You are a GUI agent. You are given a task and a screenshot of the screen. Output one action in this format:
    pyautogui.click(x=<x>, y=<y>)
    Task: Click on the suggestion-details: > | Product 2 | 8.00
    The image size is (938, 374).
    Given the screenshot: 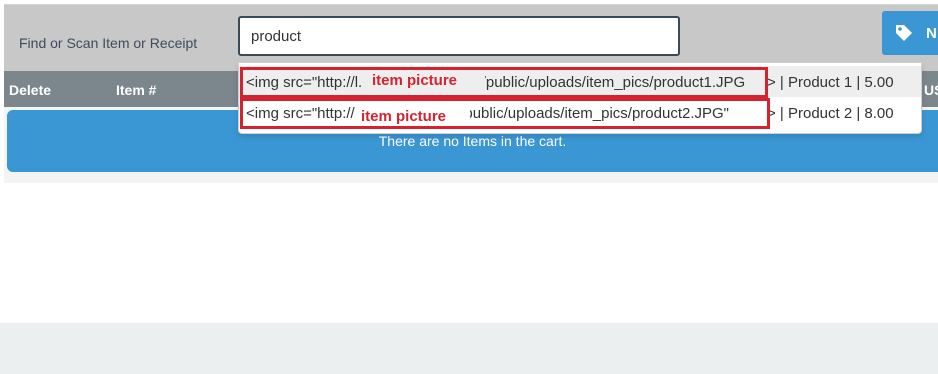 What is the action you would take?
    pyautogui.click(x=830, y=113)
    